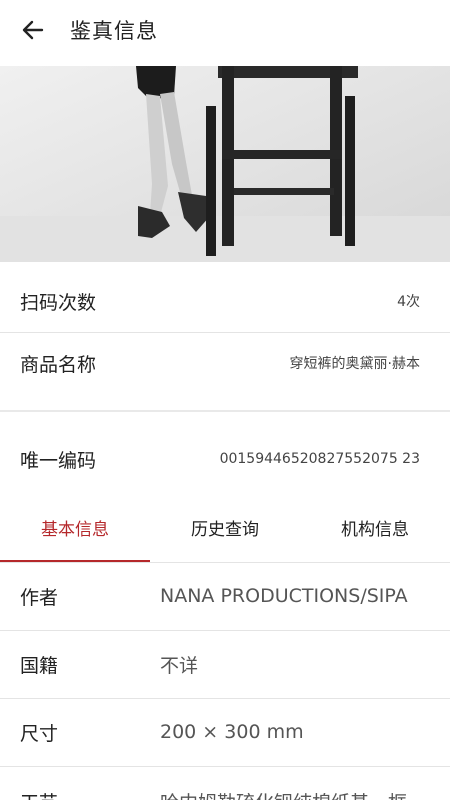 Image resolution: width=450 pixels, height=800 pixels. I want to click on author-row: 作者 NANA PRODUCTIONS/SIPA, so click(225, 596).